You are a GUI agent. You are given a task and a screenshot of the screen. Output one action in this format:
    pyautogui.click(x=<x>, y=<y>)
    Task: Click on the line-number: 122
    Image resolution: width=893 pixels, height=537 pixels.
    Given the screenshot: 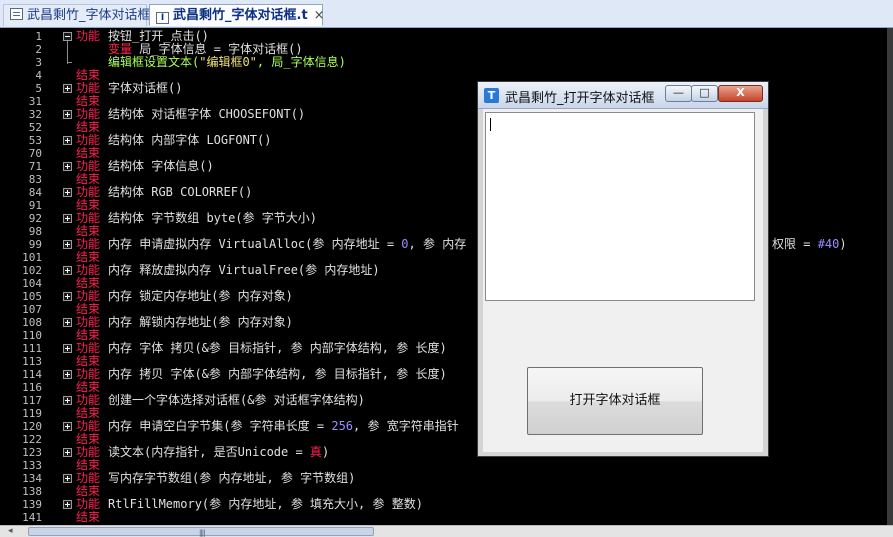 What is the action you would take?
    pyautogui.click(x=32, y=439)
    